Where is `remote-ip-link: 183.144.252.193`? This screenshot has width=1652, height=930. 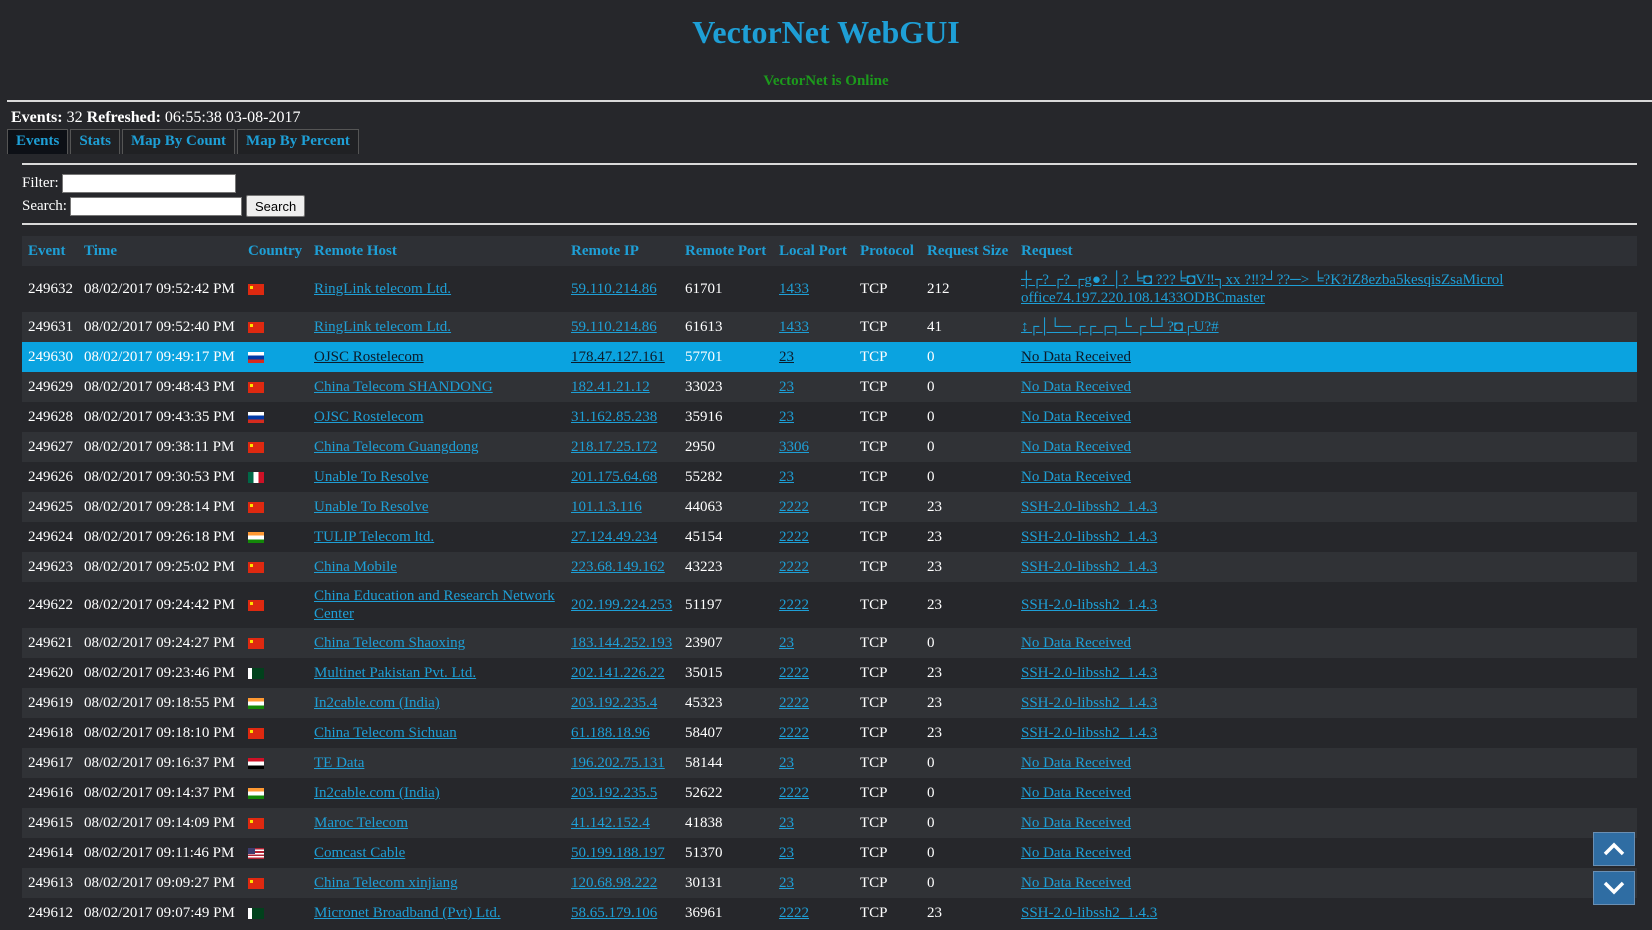 remote-ip-link: 183.144.252.193 is located at coordinates (621, 643).